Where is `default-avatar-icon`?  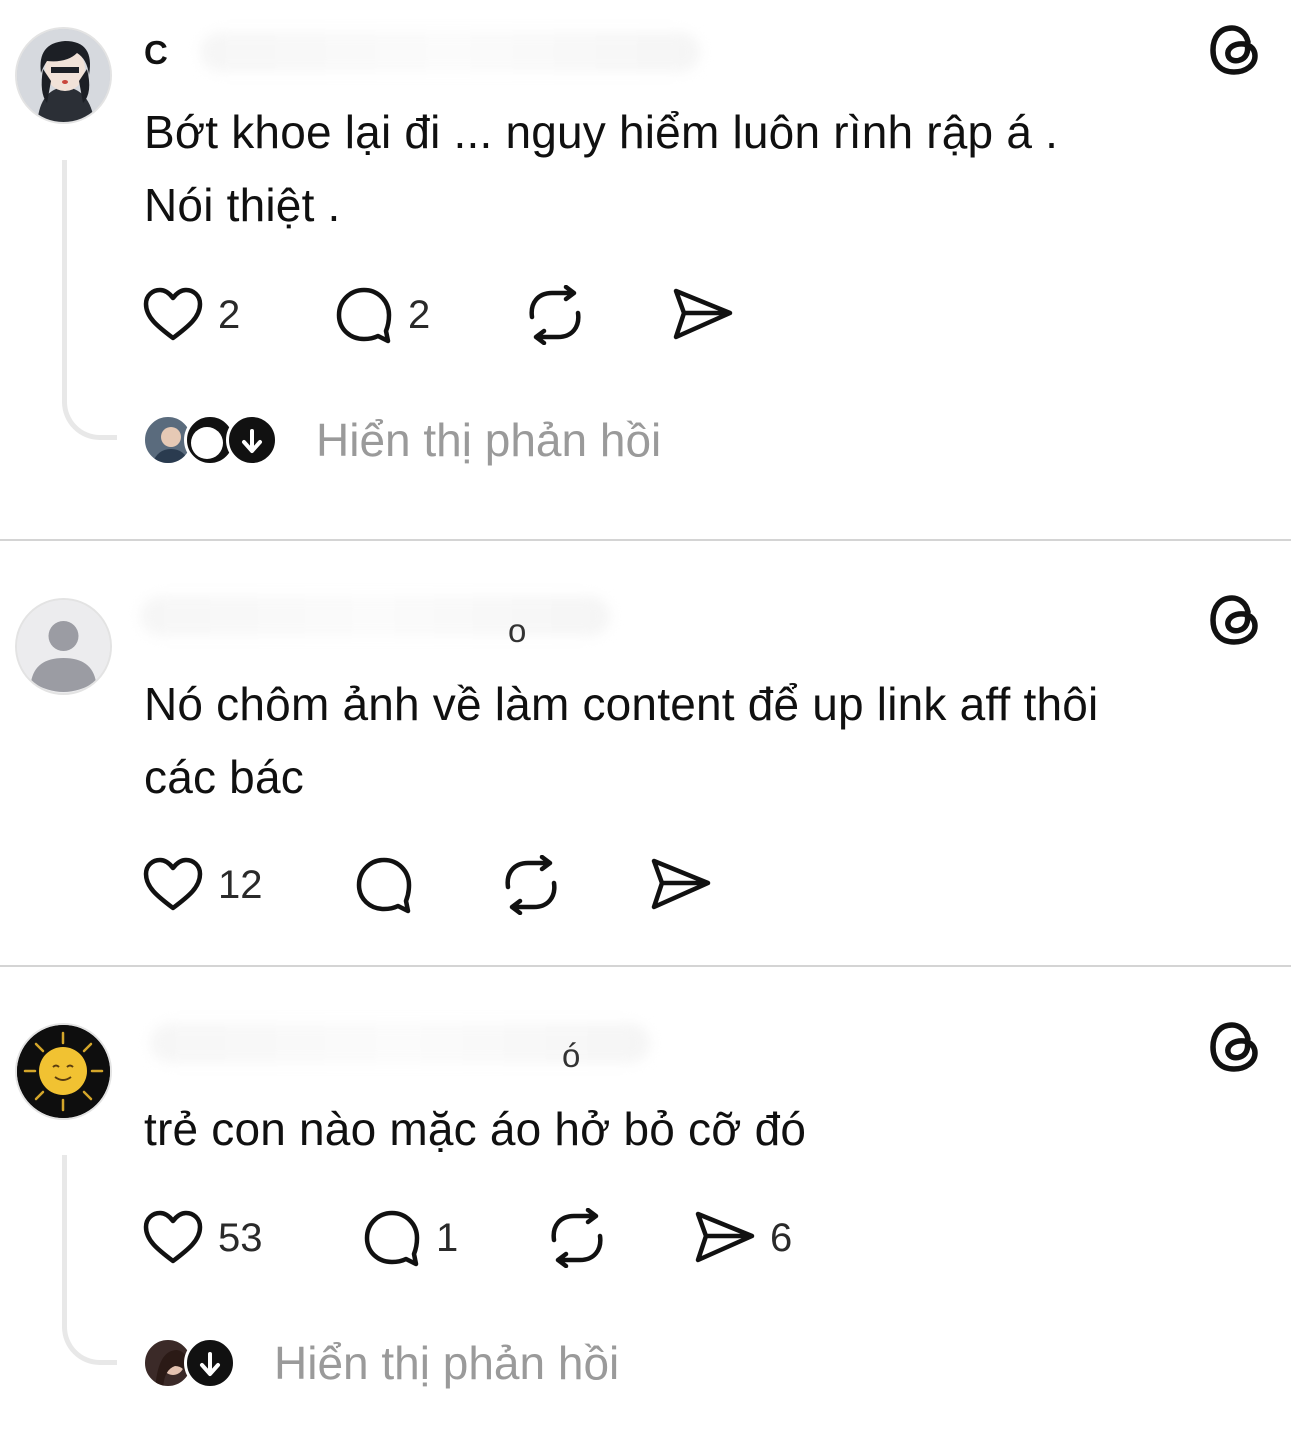 default-avatar-icon is located at coordinates (63, 646).